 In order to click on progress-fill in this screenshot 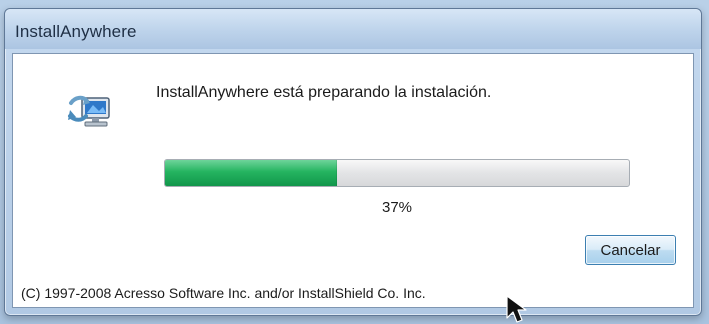, I will do `click(251, 173)`.